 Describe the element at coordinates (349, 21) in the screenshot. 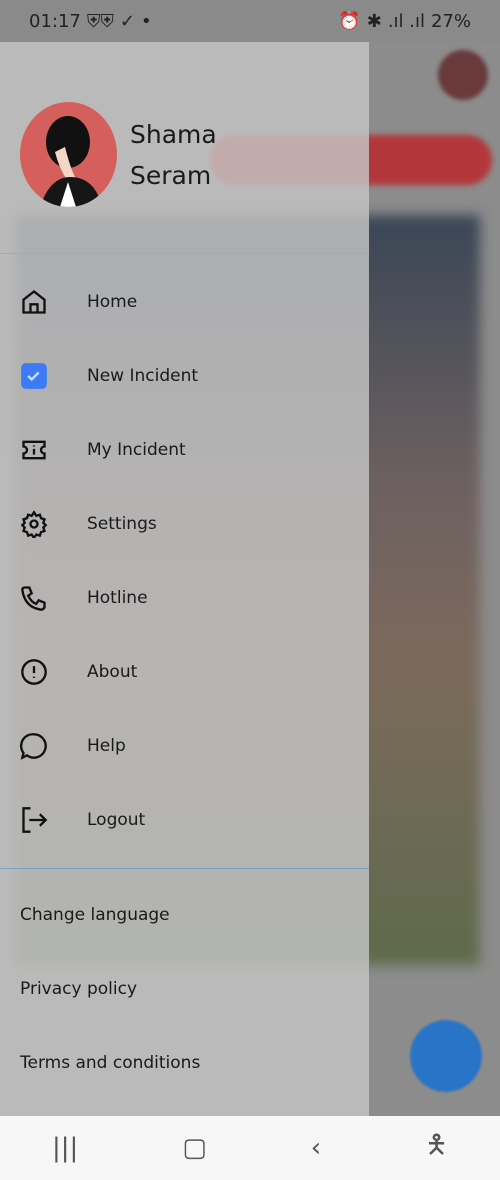

I see `alarm-icon: ⏰` at that location.